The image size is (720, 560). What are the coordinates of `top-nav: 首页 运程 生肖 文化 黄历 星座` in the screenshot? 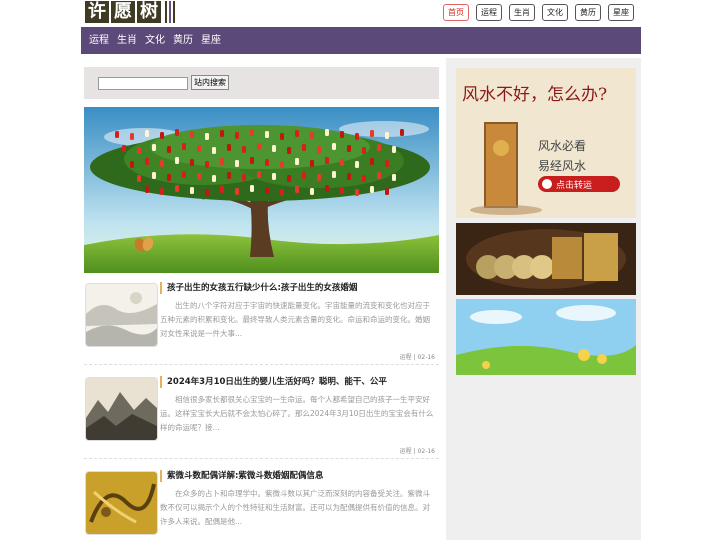 It's located at (538, 12).